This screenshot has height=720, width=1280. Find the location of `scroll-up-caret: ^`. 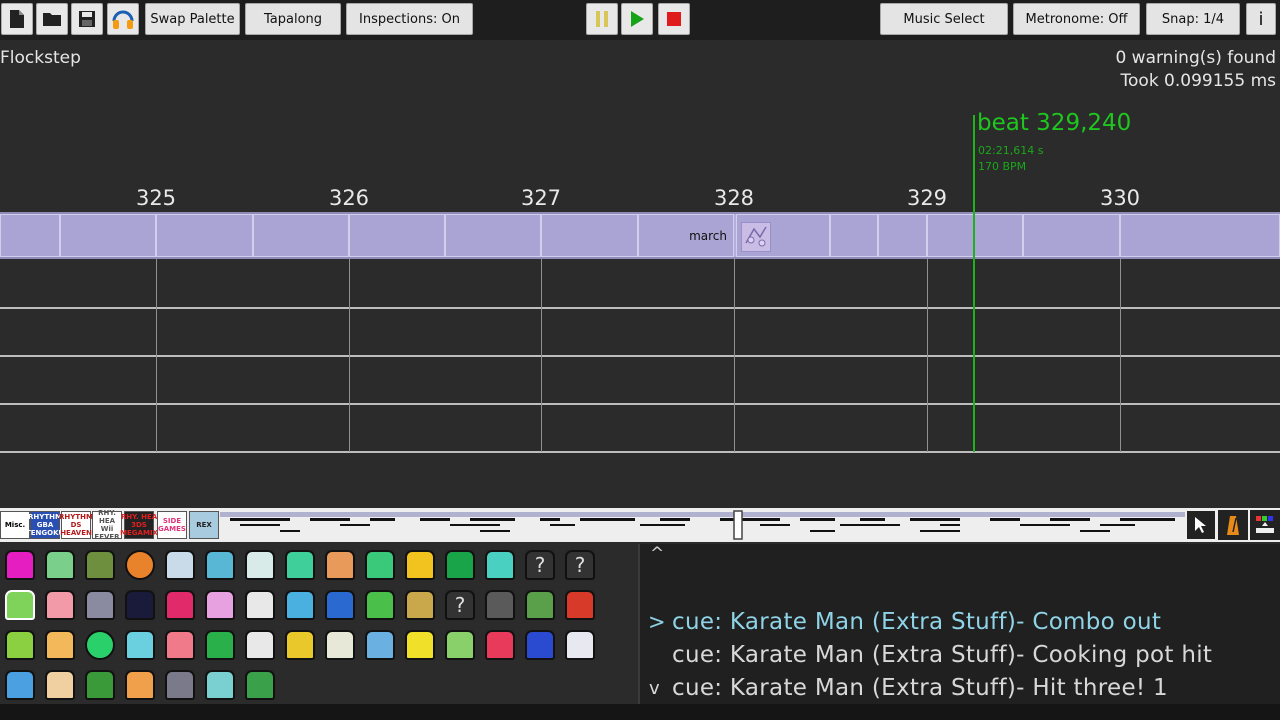

scroll-up-caret: ^ is located at coordinates (657, 554).